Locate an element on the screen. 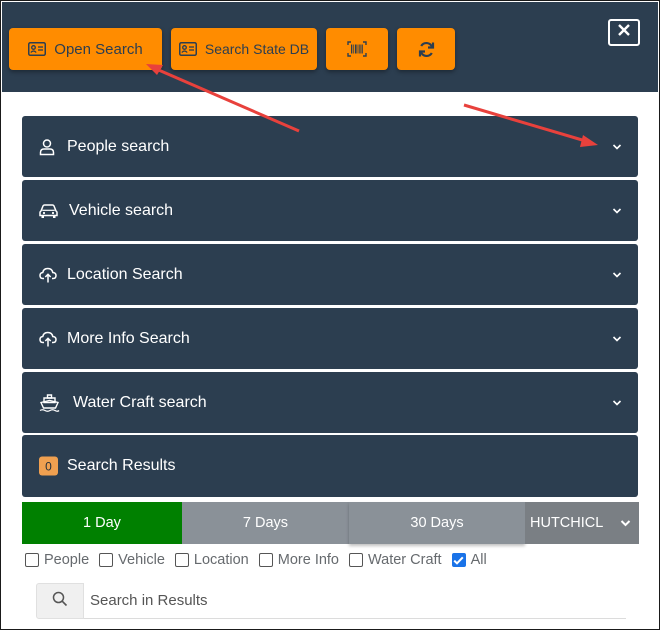  toolbar: Open Search Search State DB is located at coordinates (330, 47).